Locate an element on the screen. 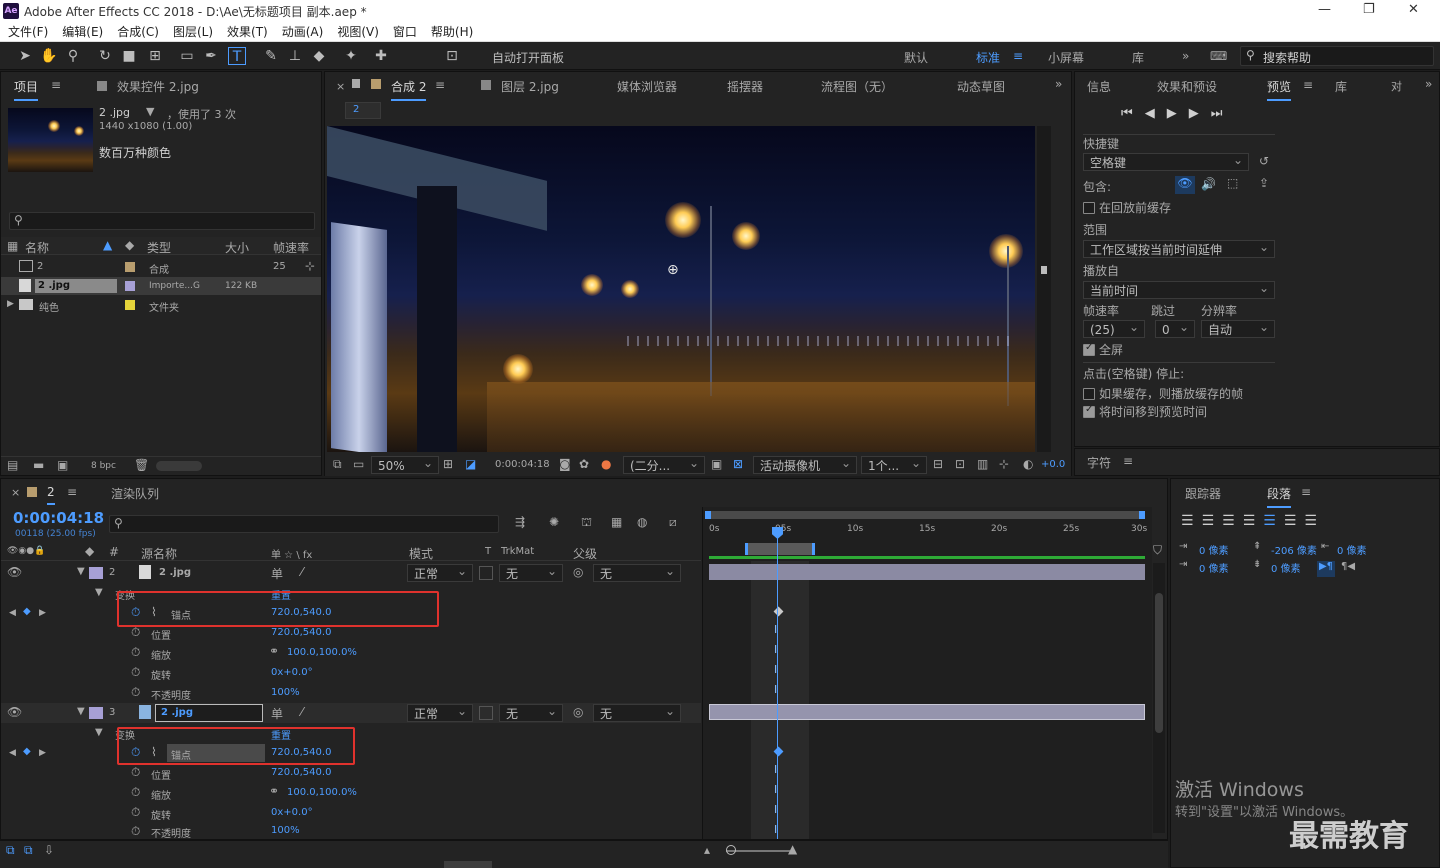 The height and width of the screenshot is (868, 1440). type-tool-icon: T is located at coordinates (237, 56).